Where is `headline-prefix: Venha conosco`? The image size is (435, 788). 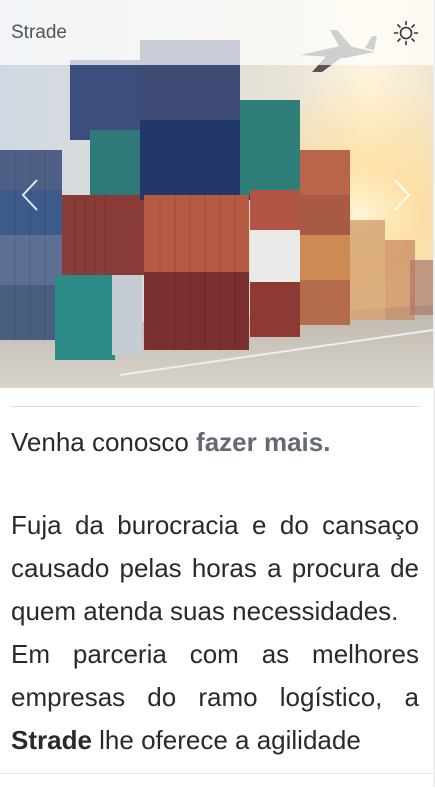 headline-prefix: Venha conosco is located at coordinates (104, 442).